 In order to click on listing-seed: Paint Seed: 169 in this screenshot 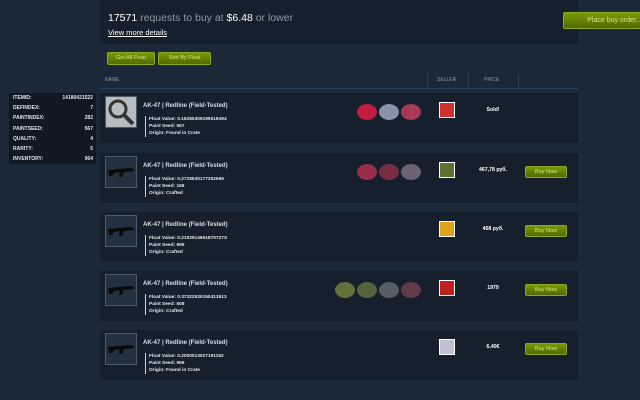, I will do `click(167, 186)`.